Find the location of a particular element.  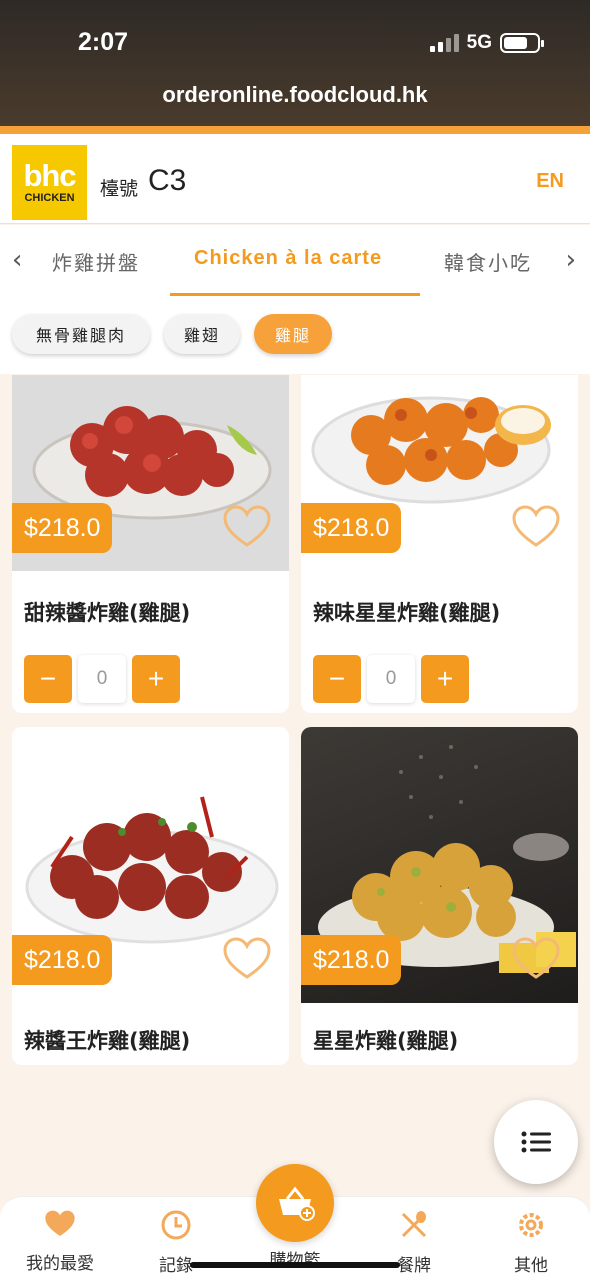

url-bar: orderonline.foodcloud.hk is located at coordinates (295, 95).